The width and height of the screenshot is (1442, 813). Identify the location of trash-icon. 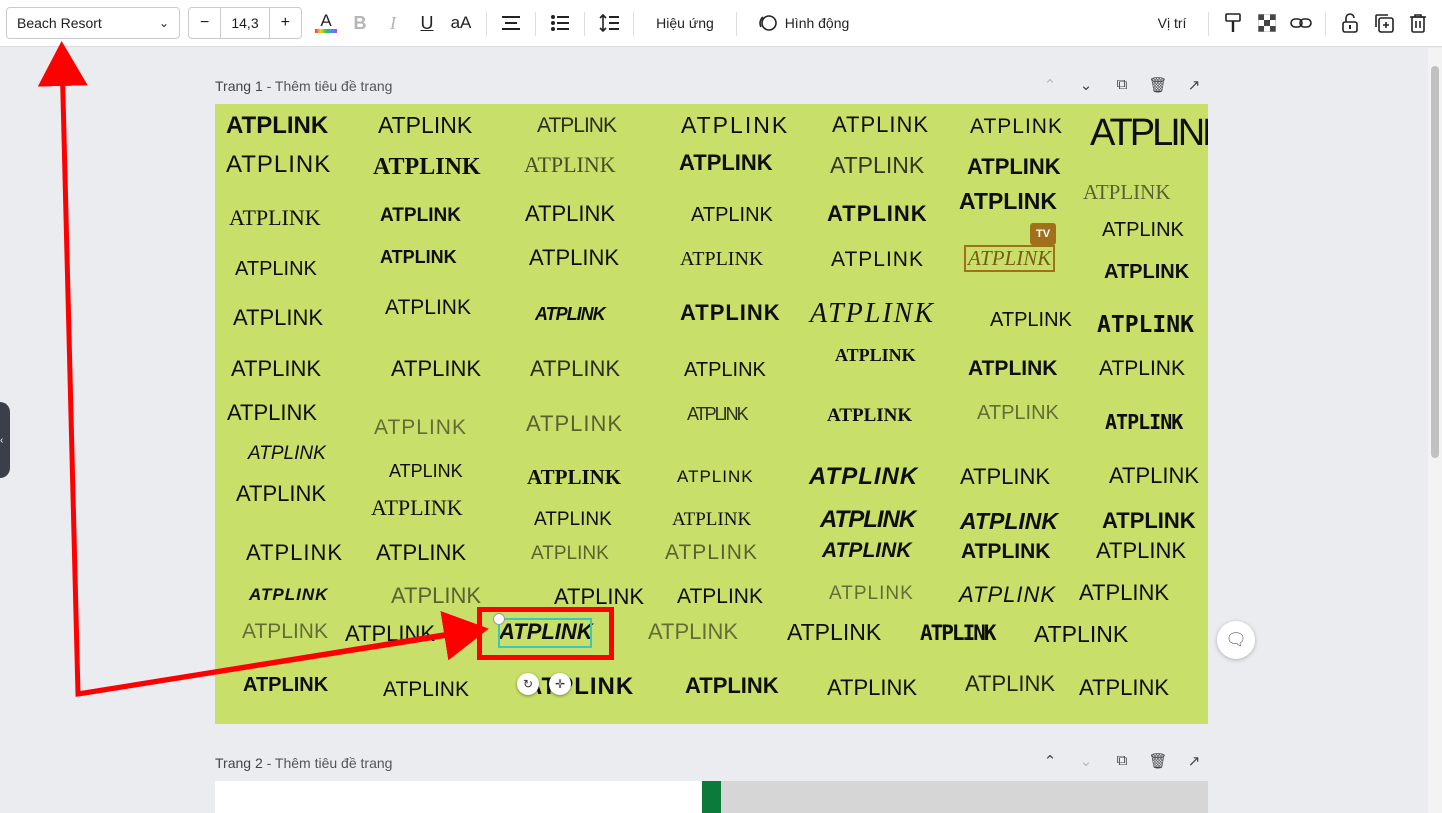
(1418, 23).